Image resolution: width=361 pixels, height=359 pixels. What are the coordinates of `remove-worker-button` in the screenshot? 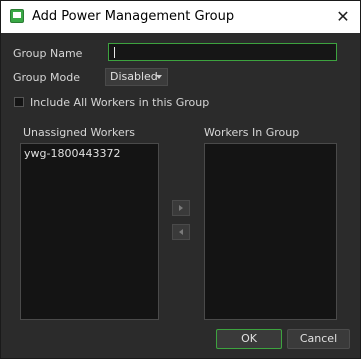 It's located at (181, 232).